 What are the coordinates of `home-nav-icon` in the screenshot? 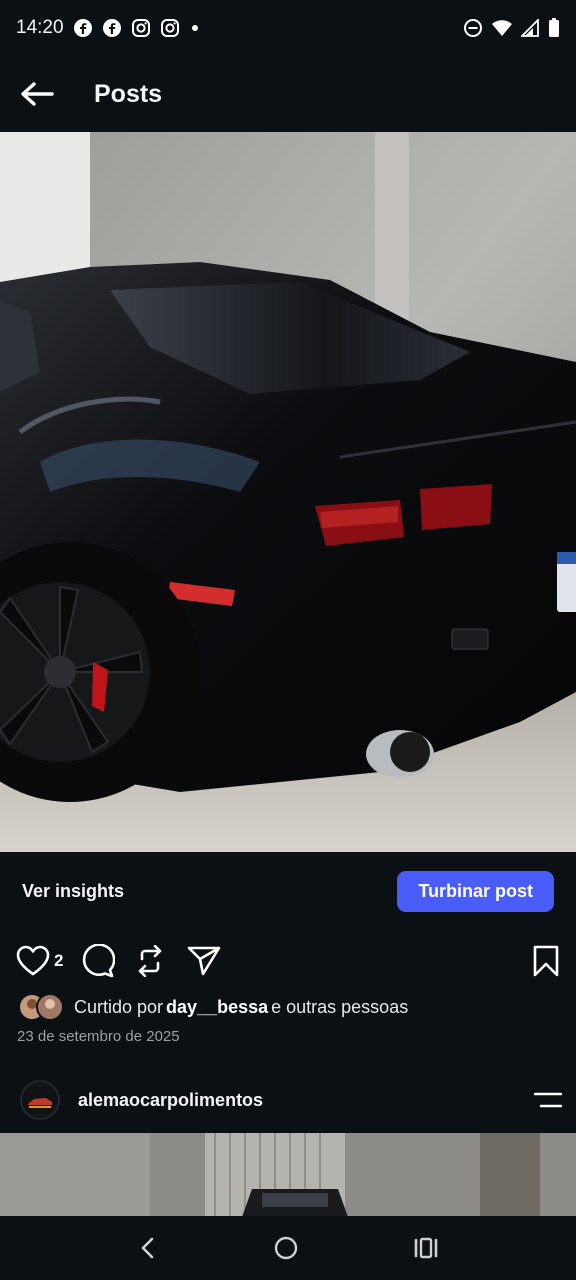 It's located at (286, 1248).